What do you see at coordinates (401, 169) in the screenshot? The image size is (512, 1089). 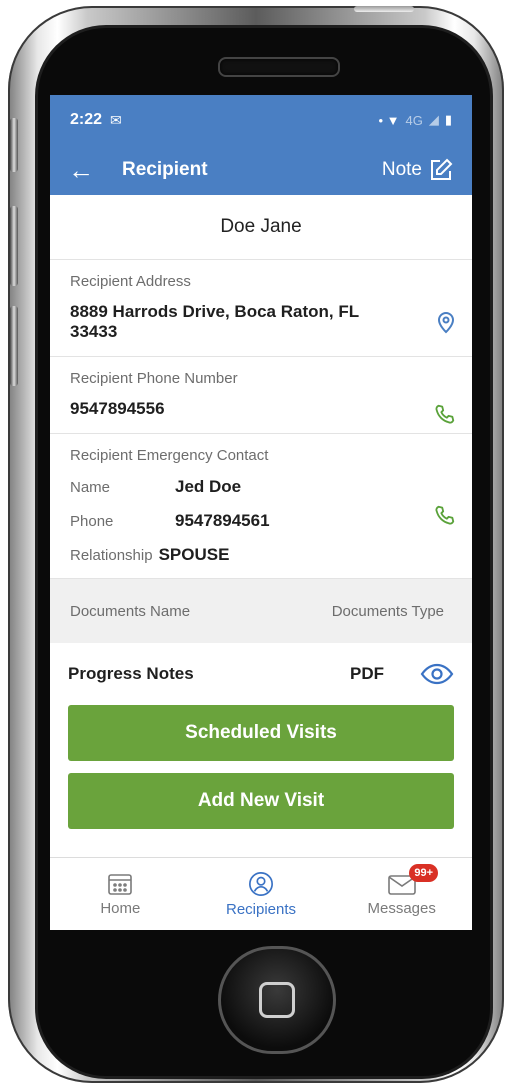 I see `note-button-label: Note` at bounding box center [401, 169].